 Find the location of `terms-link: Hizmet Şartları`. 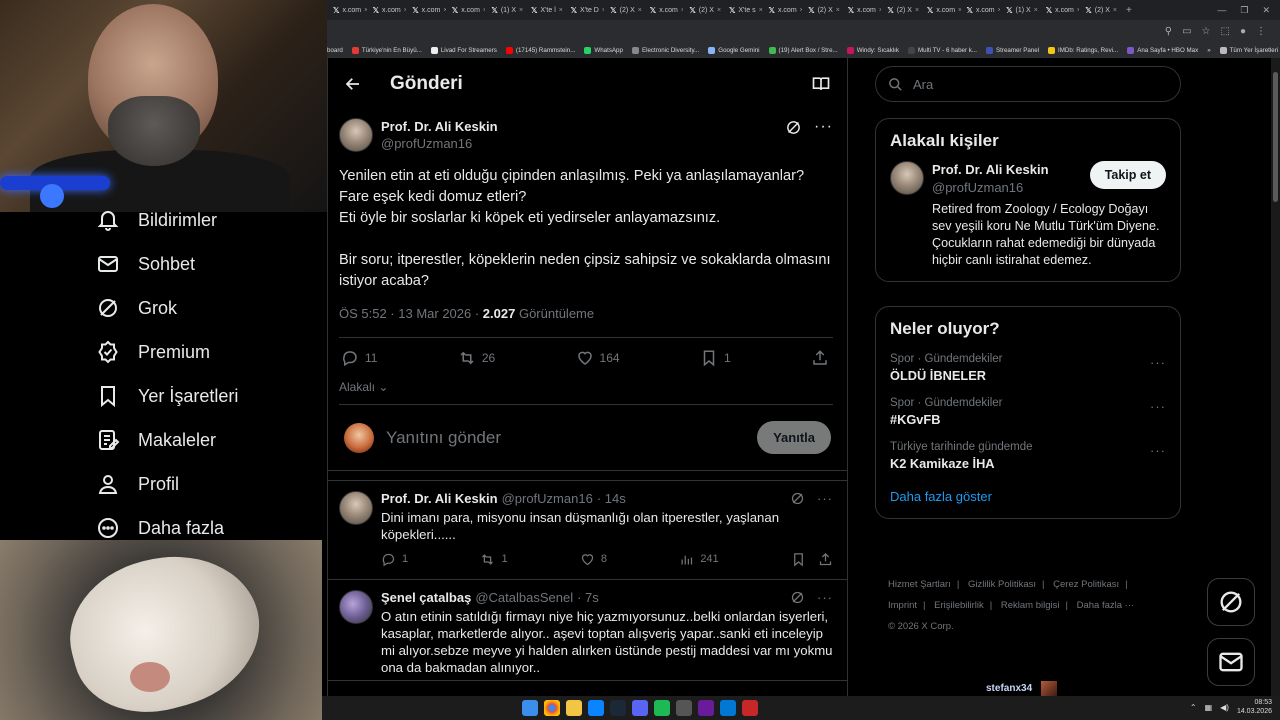

terms-link: Hizmet Şartları is located at coordinates (919, 584).